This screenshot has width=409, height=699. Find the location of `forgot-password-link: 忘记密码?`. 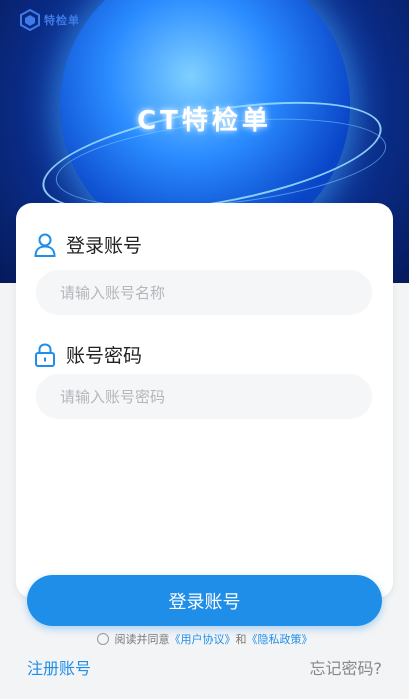

forgot-password-link: 忘记密码? is located at coordinates (346, 667).